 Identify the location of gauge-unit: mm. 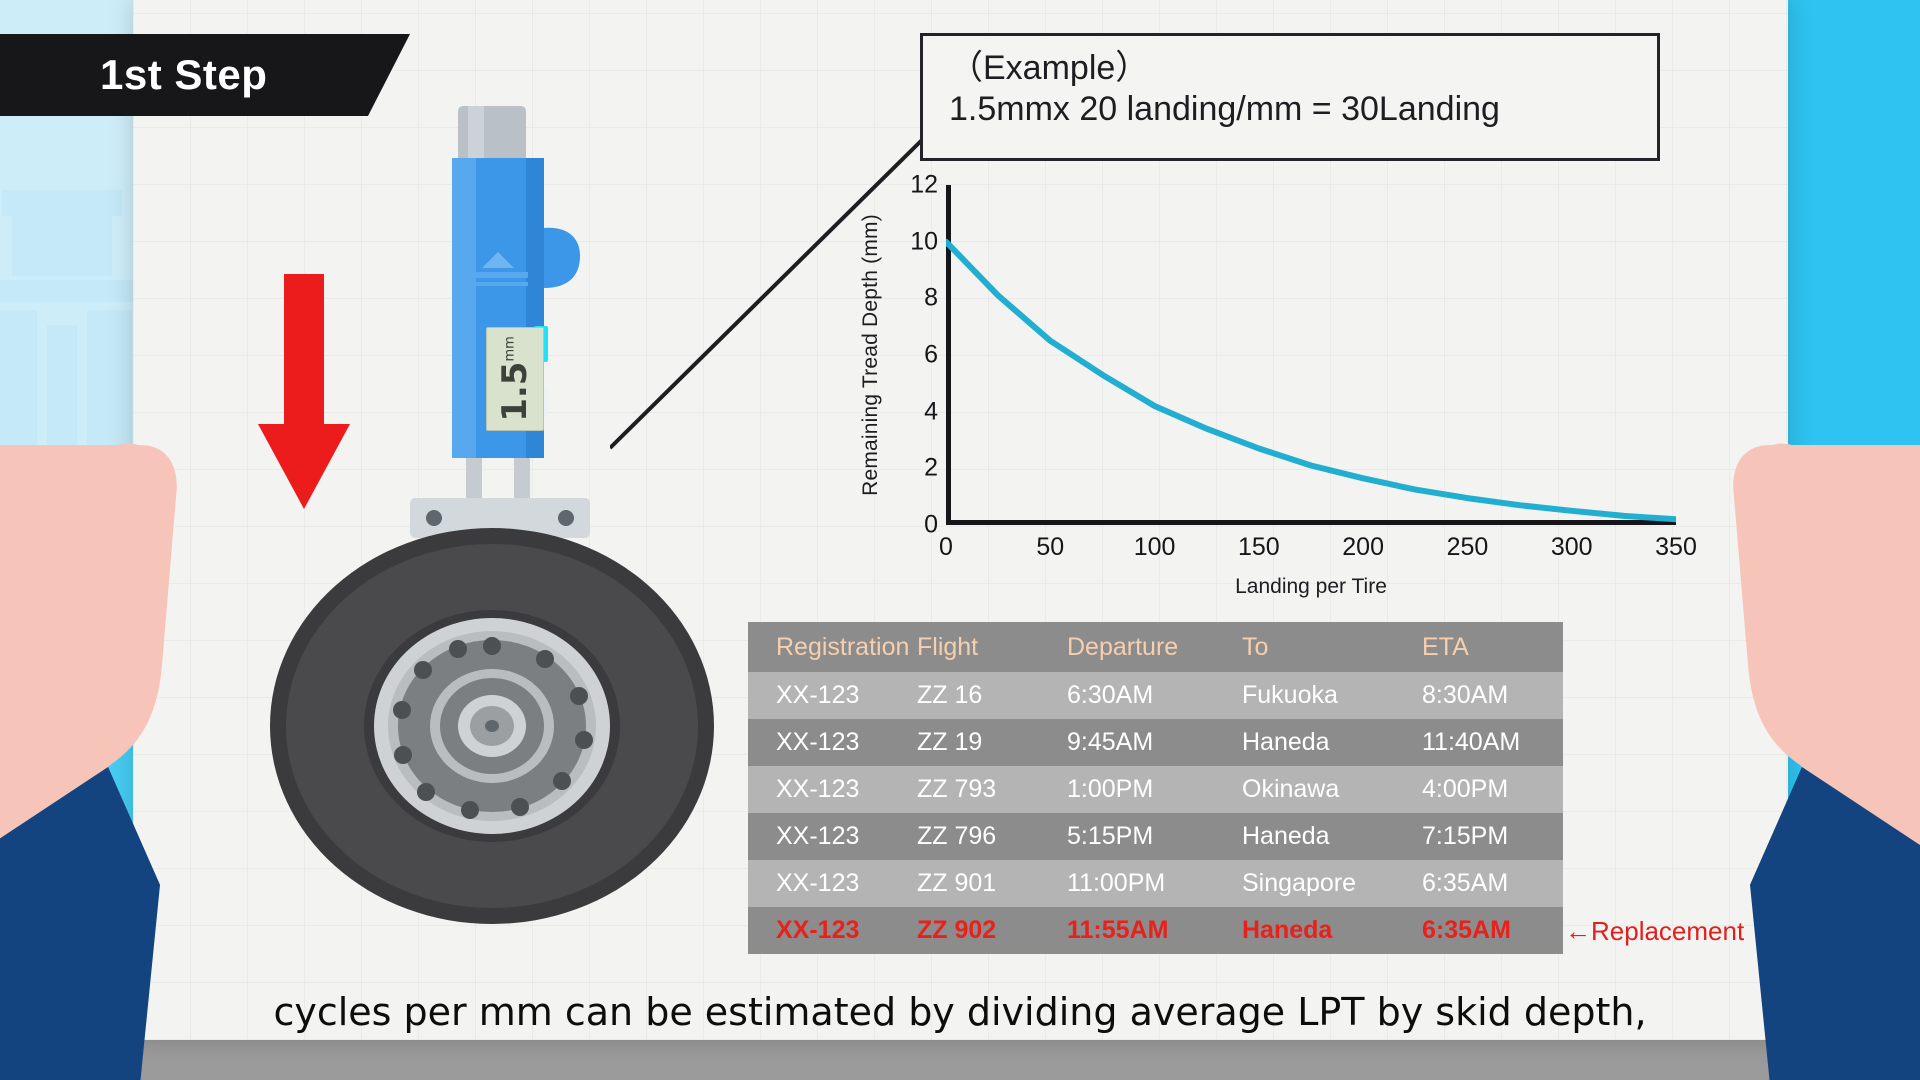
(510, 349).